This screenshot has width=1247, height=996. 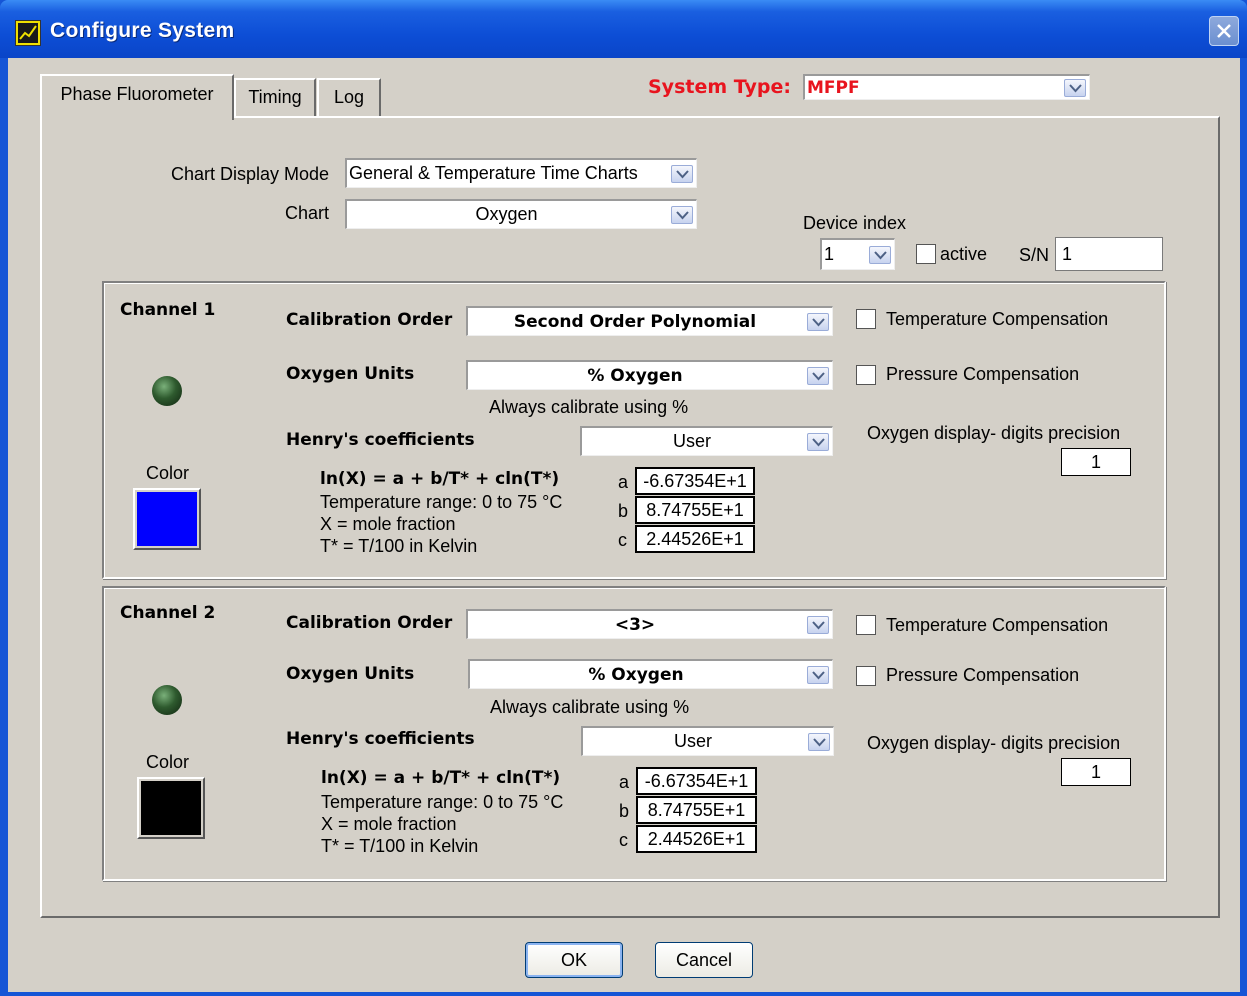 I want to click on channel-2-coef-a-input: -6.67354E+1, so click(x=696, y=781).